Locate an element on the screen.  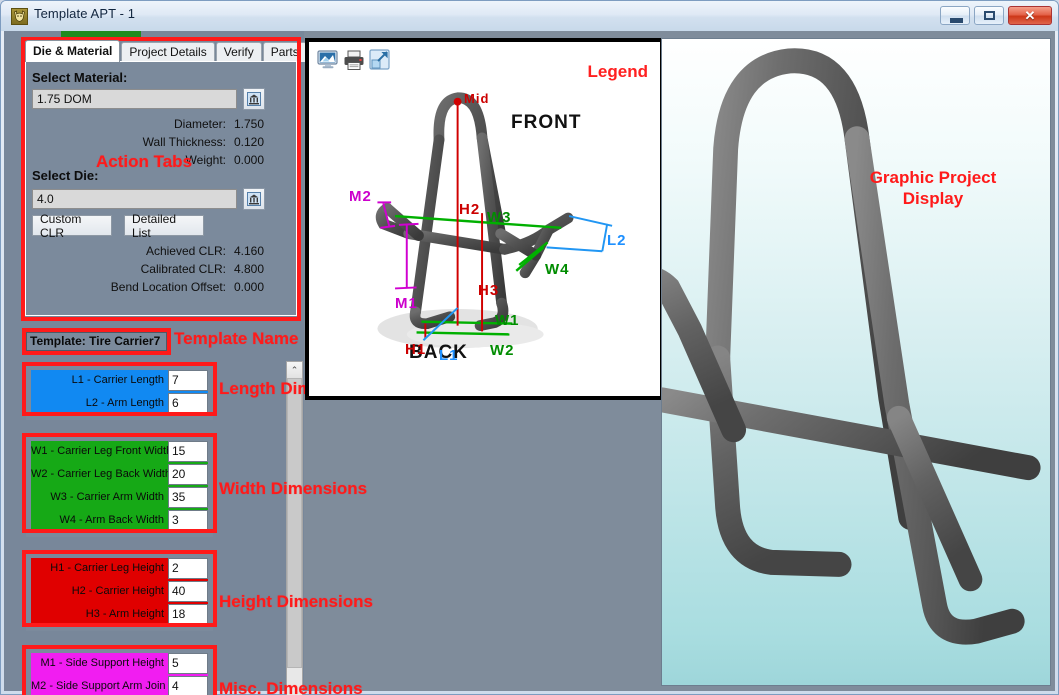
length-l1-input is located at coordinates (188, 380).